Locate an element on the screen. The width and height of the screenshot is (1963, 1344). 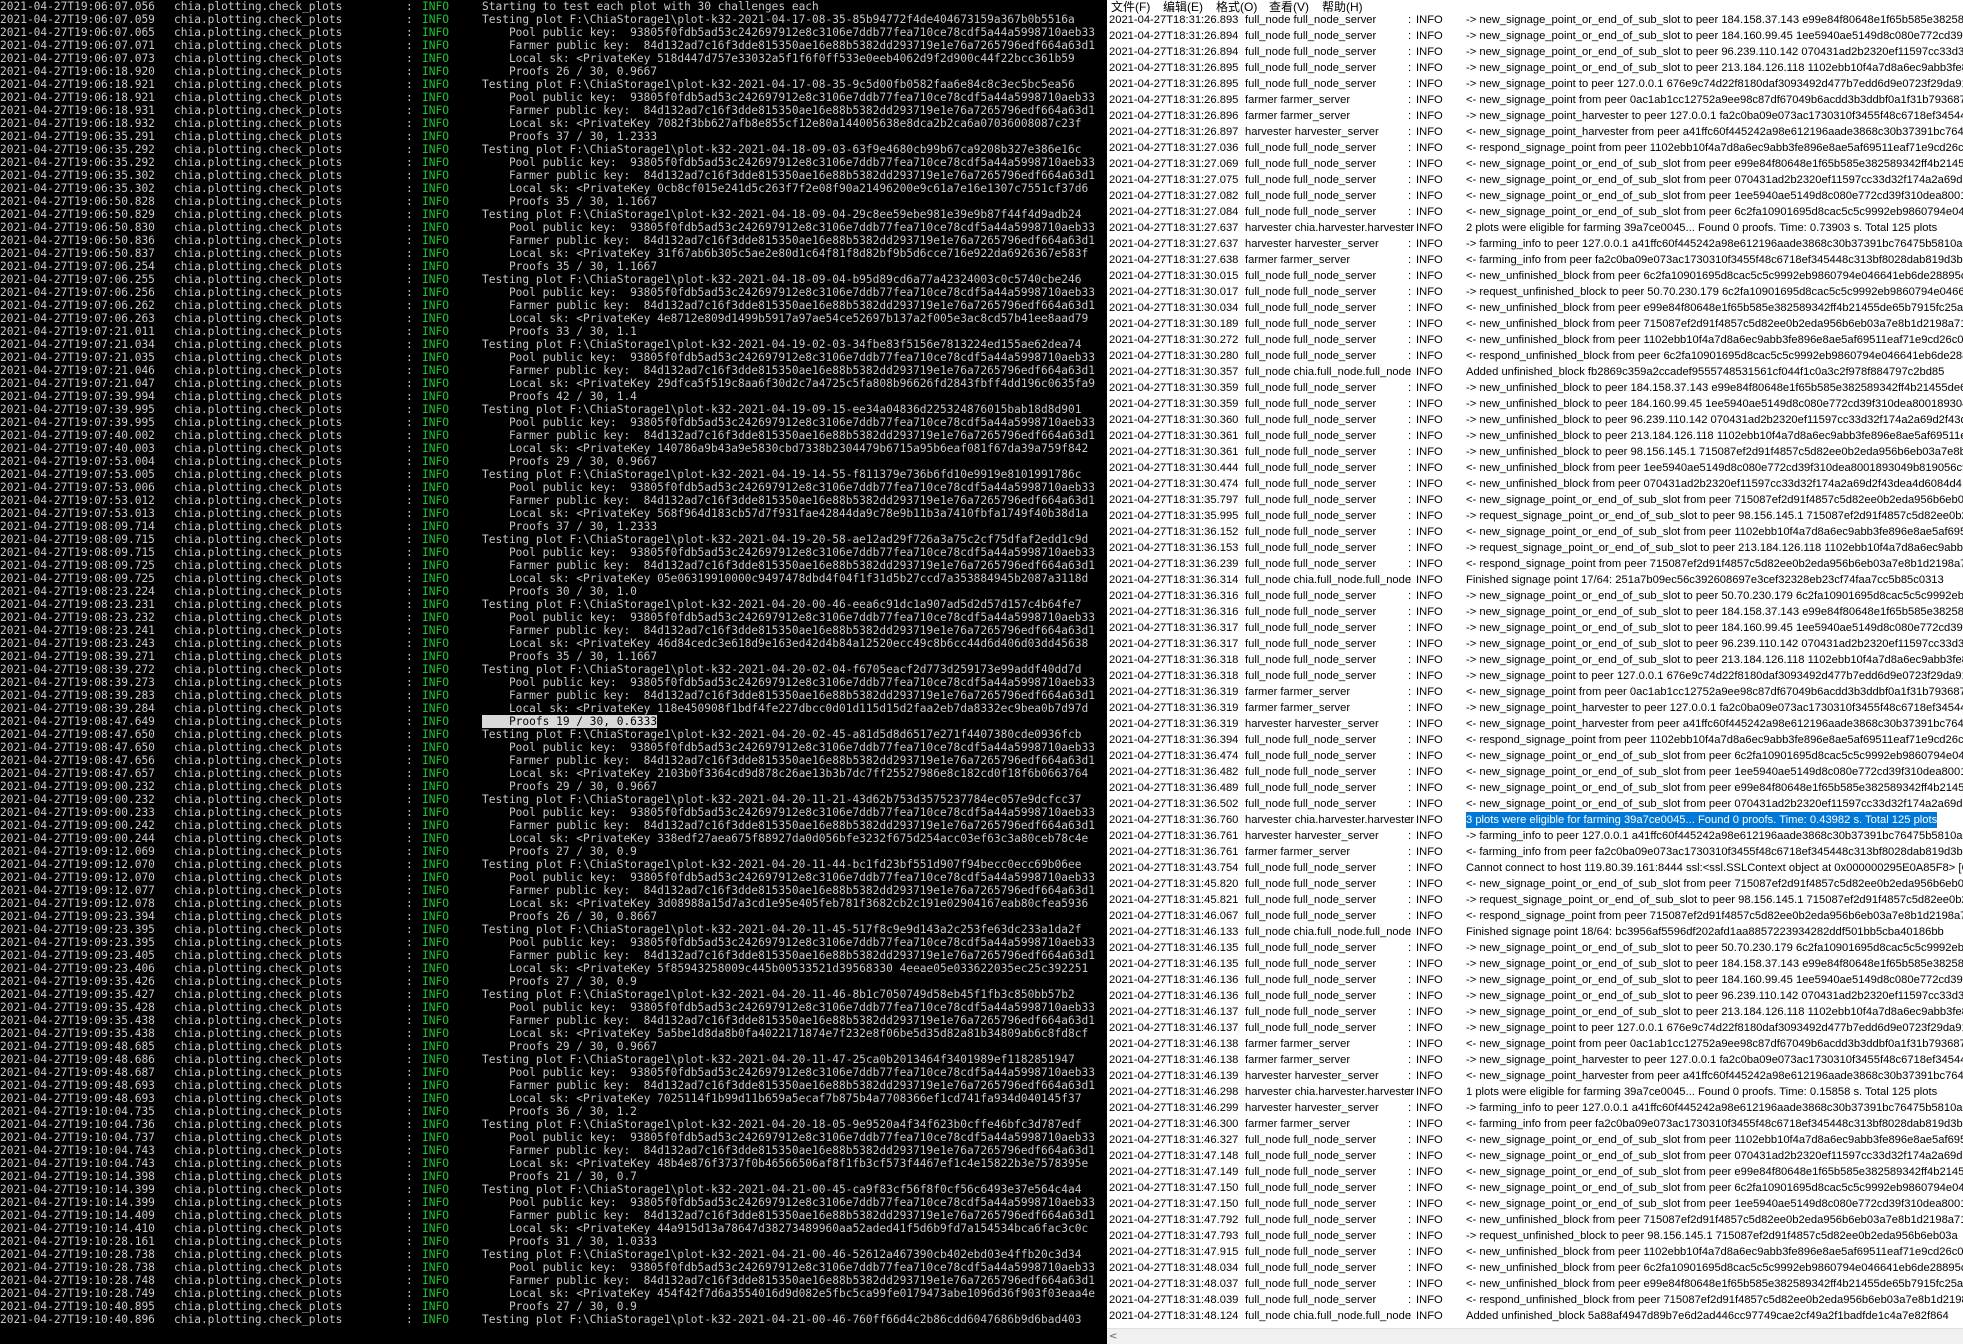
log-ts: 2021-04-27T19:07:53.012 is located at coordinates (77, 500).